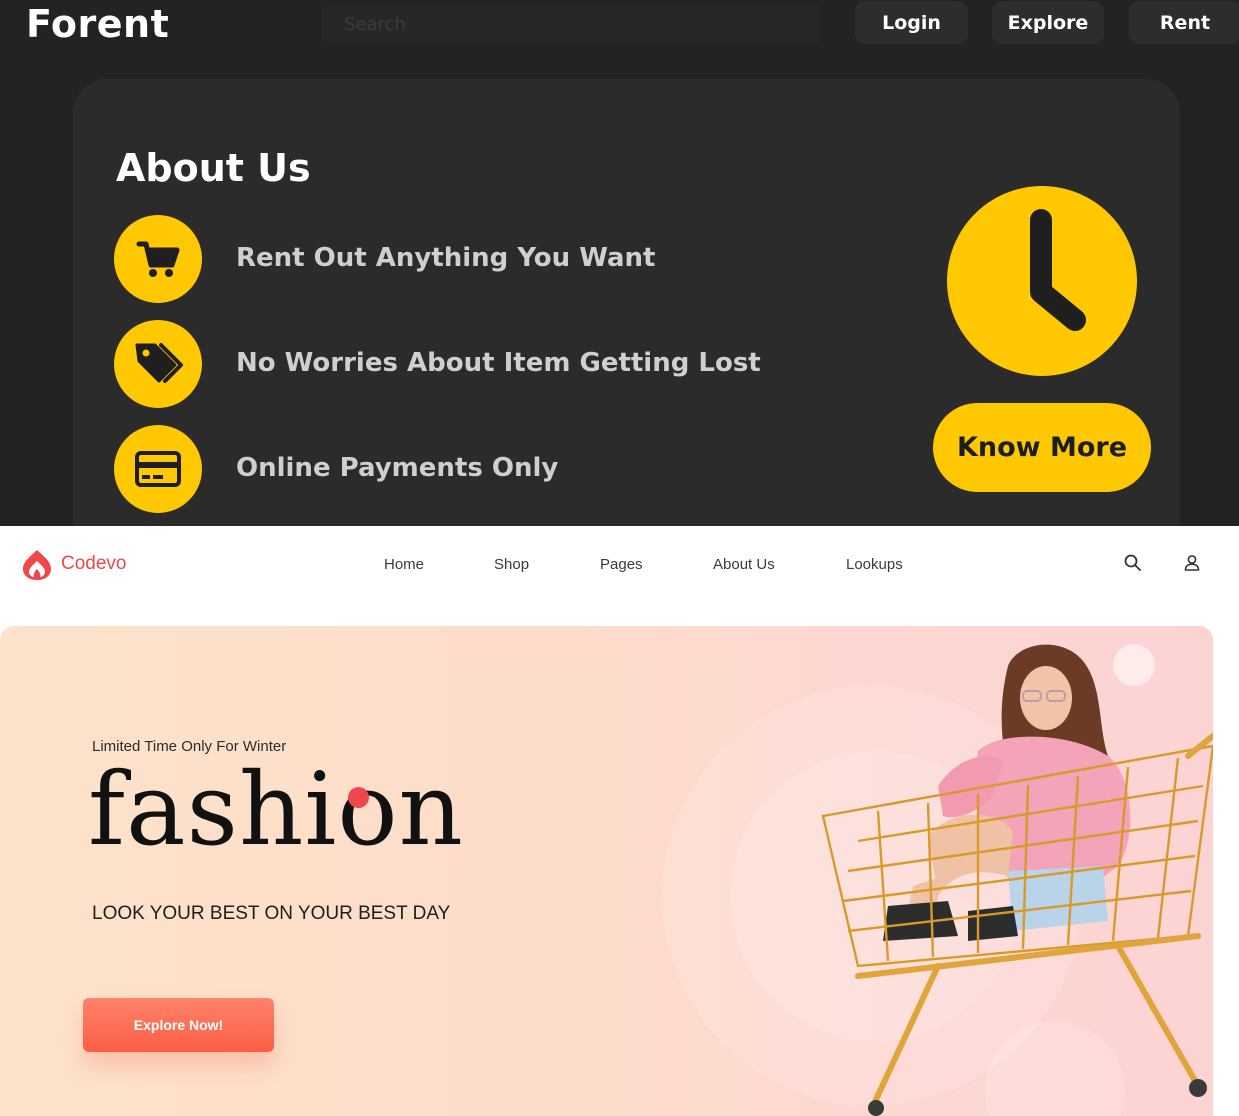  I want to click on flame-logo-icon, so click(37, 565).